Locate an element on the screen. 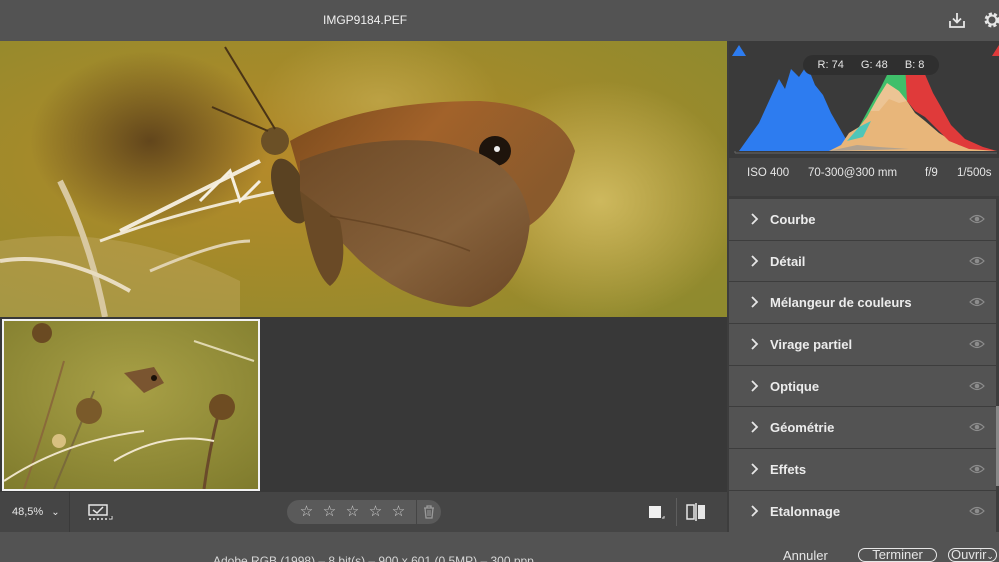  filmstrip-thumbnail is located at coordinates (131, 405).